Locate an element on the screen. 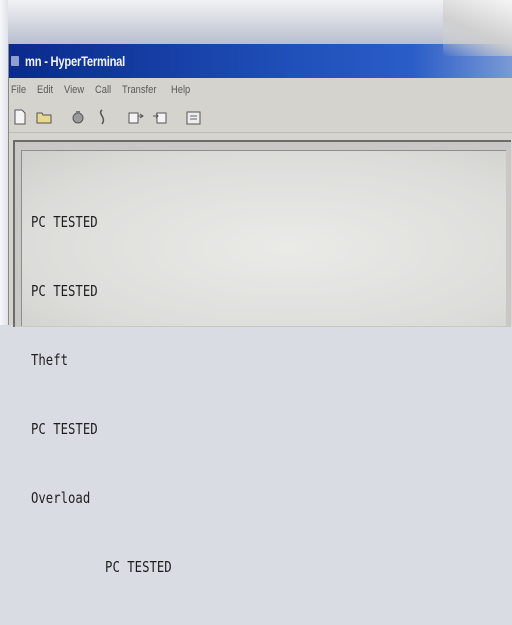  window-title: mn - HyperTerminal is located at coordinates (75, 61).